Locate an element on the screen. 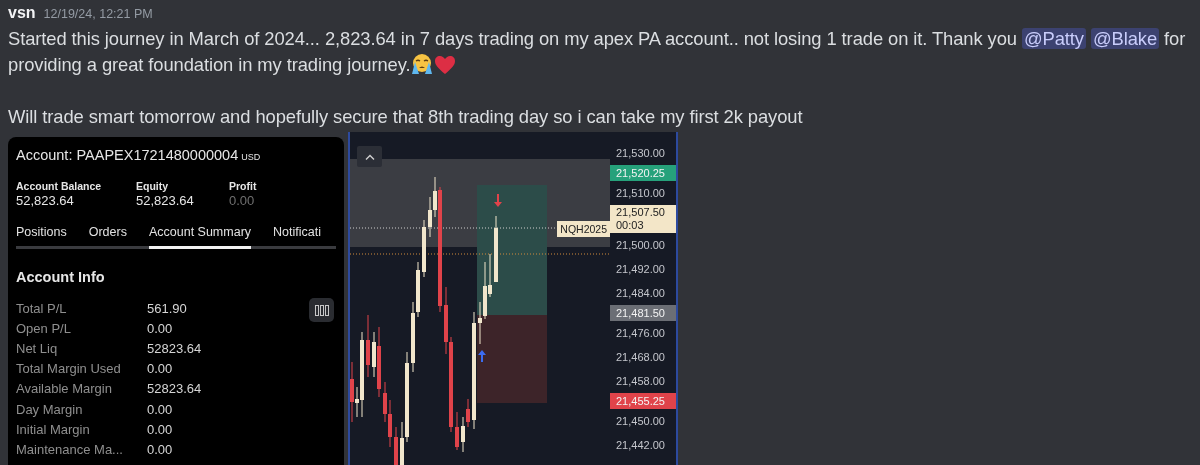  crying-face-icon is located at coordinates (422, 64).